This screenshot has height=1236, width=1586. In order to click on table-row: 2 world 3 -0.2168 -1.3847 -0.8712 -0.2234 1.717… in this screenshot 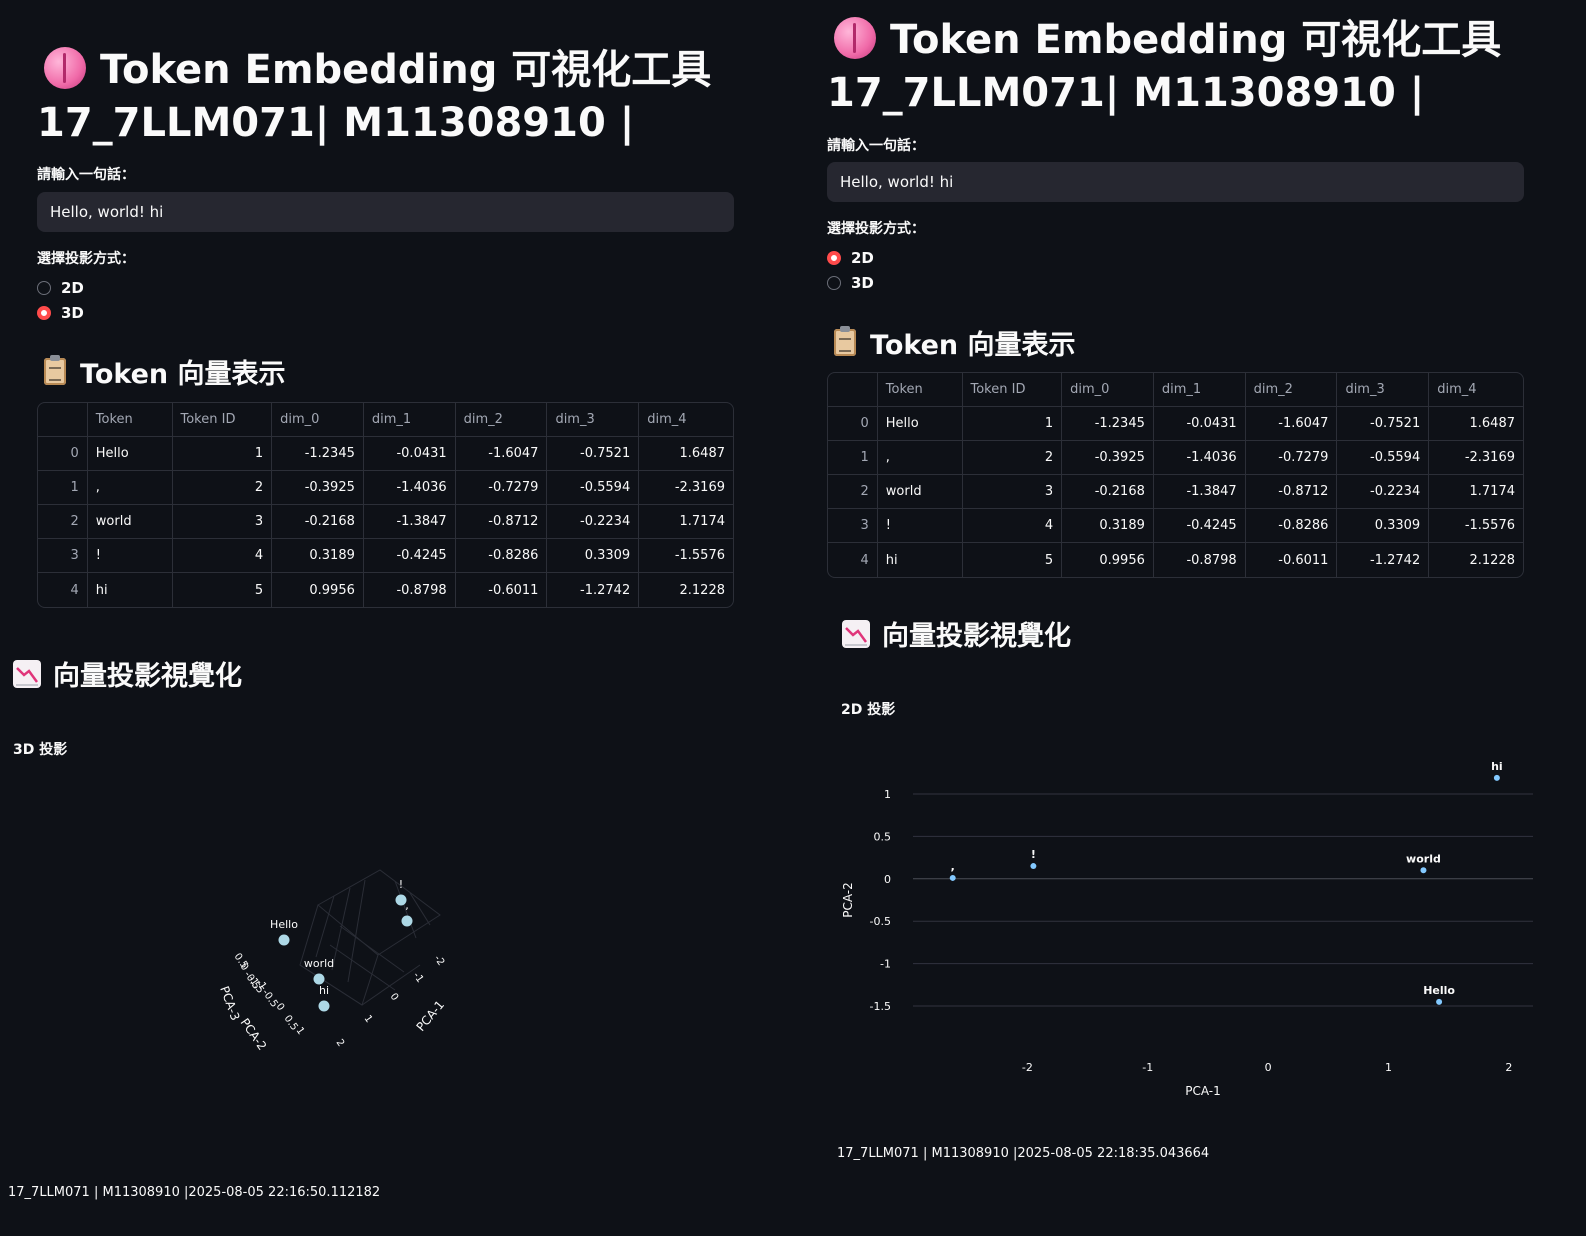, I will do `click(385, 522)`.